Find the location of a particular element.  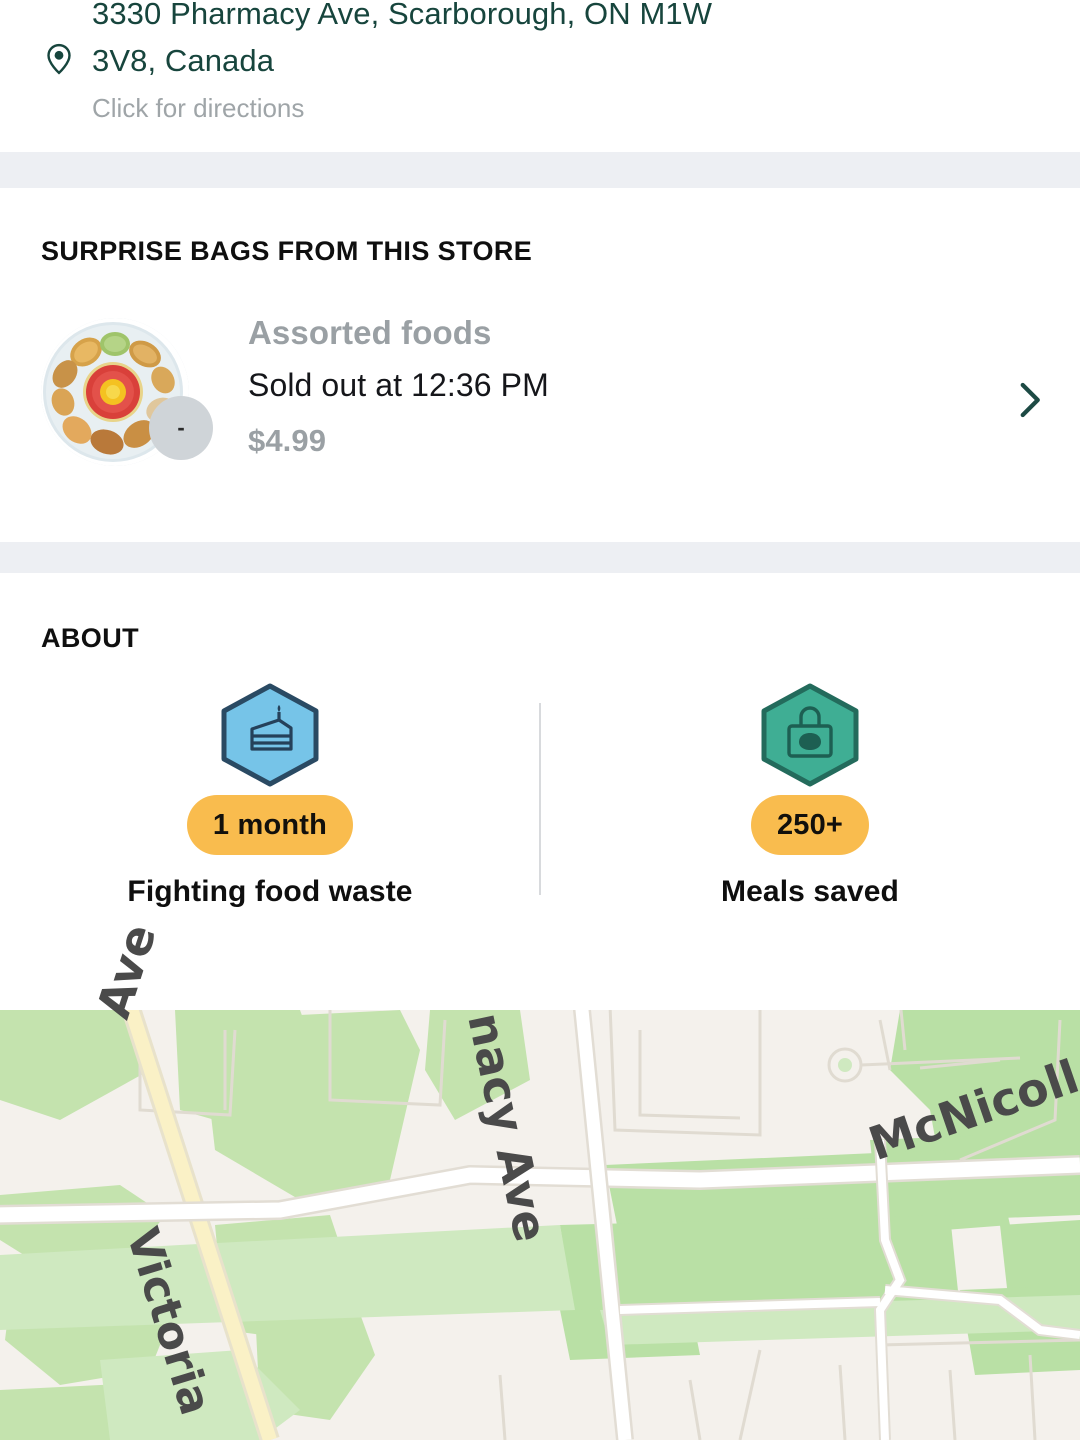

stat-value-pill-fighting-food-waste: 1 month is located at coordinates (270, 825).